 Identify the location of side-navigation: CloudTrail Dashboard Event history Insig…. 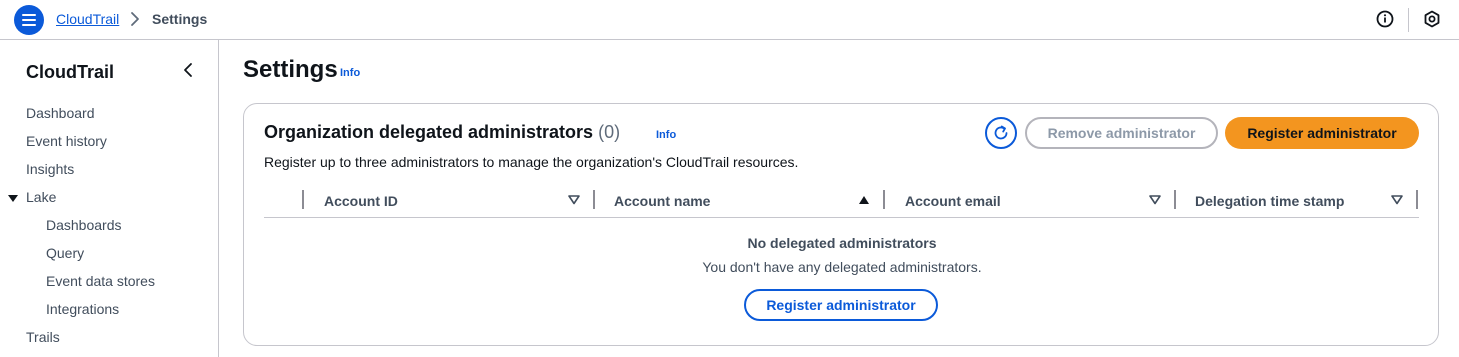
(109, 198).